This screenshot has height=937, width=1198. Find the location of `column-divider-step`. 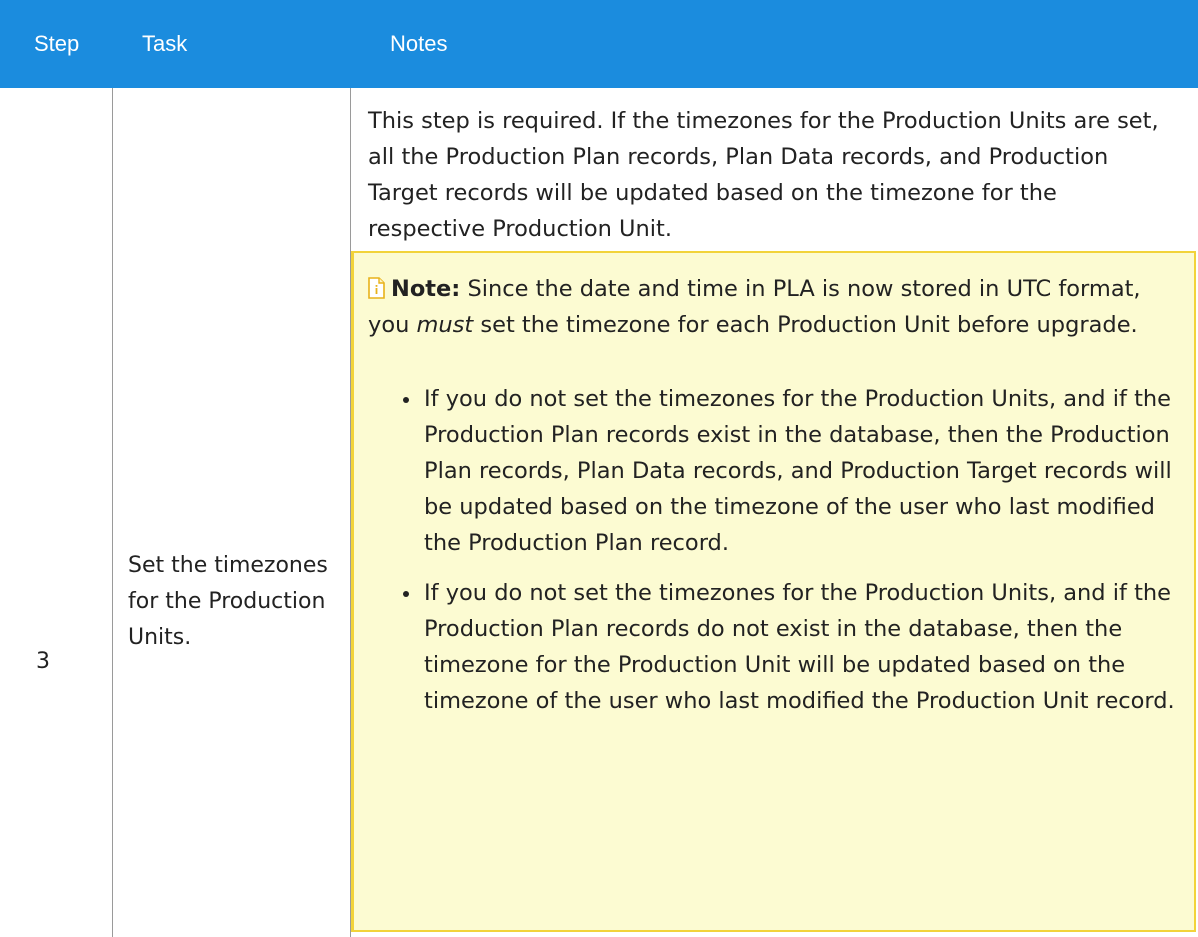

column-divider-step is located at coordinates (112, 512).